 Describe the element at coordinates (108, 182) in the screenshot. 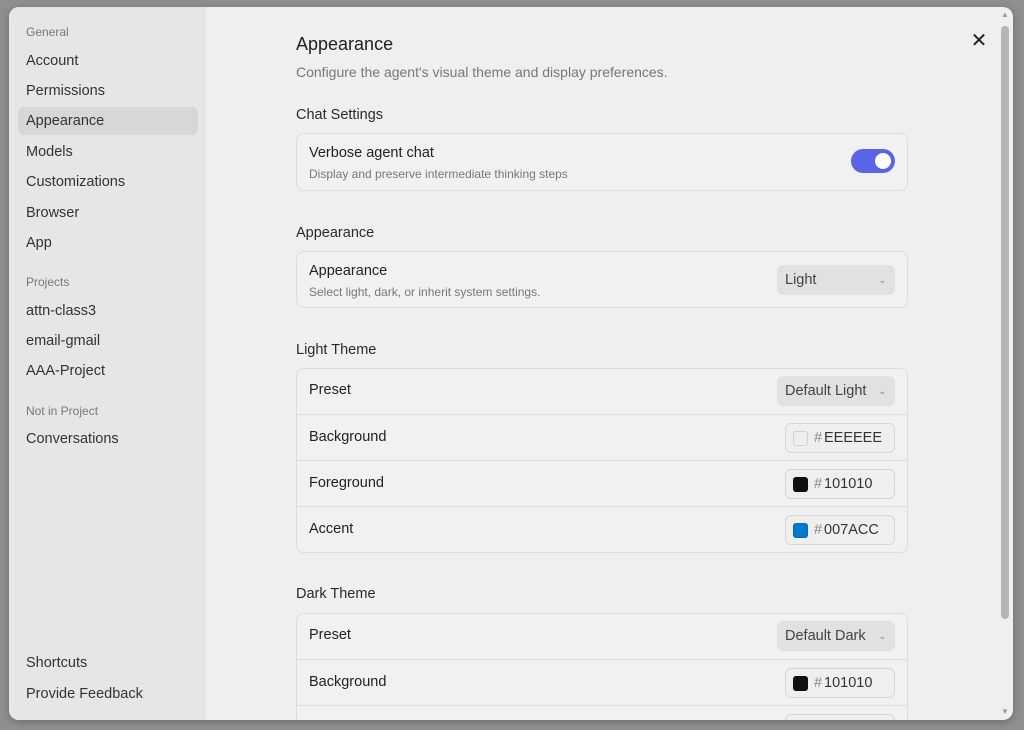

I see `sidebar-item-customizations: Customizations` at that location.